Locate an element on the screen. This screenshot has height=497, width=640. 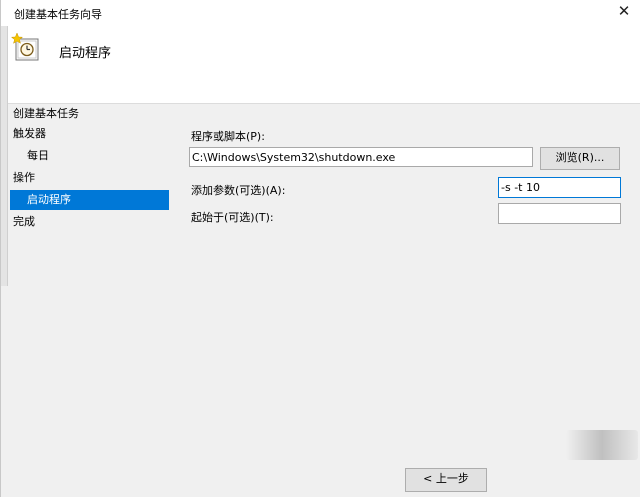
footer-area is located at coordinates (320, 468).